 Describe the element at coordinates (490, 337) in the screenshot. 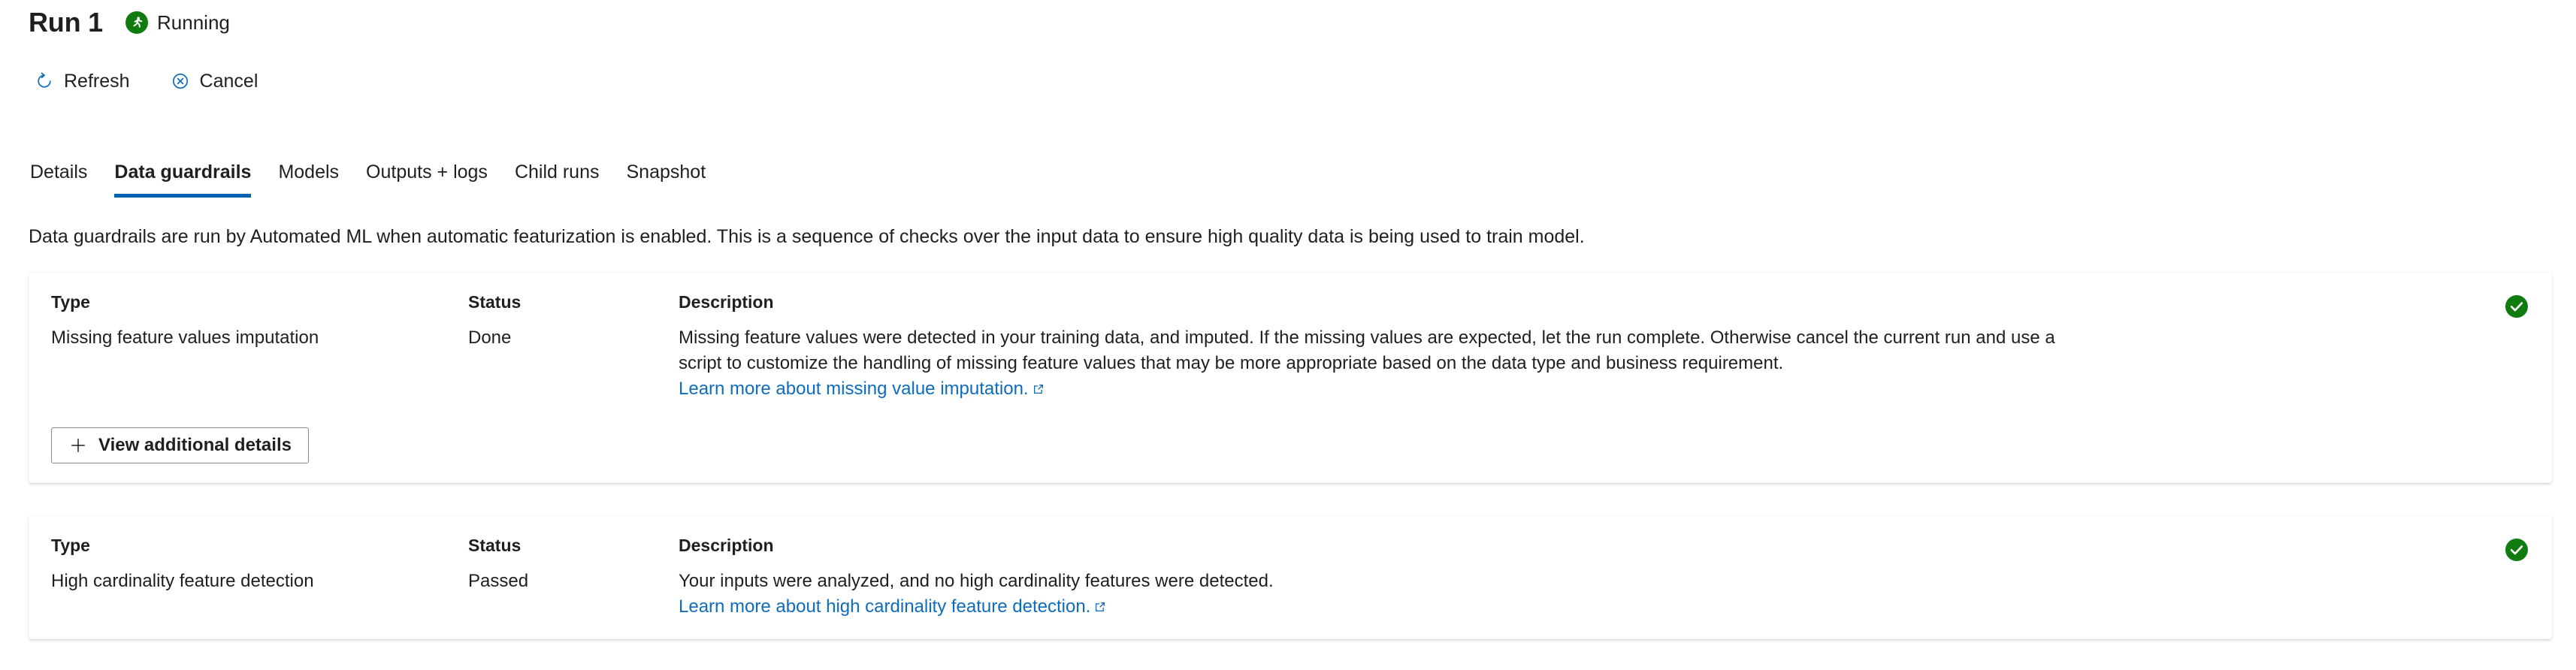

I see `guardrail-status-value: Done` at that location.